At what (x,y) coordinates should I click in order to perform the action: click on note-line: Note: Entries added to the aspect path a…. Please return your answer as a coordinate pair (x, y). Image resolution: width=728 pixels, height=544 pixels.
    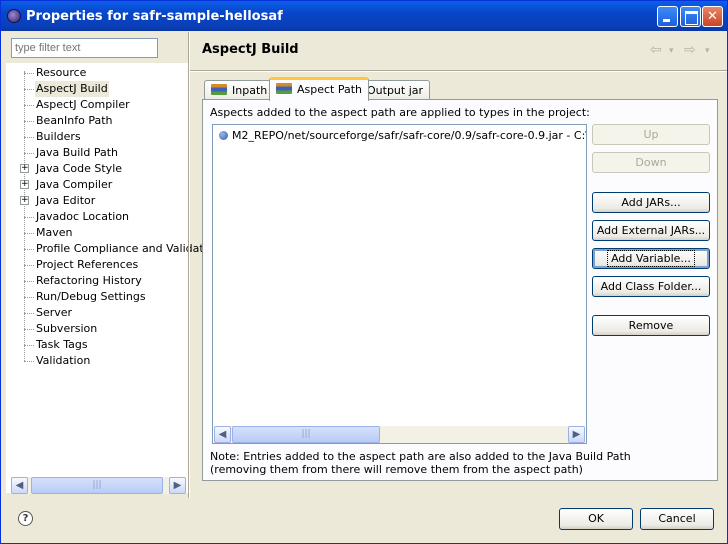
    Looking at the image, I should click on (420, 456).